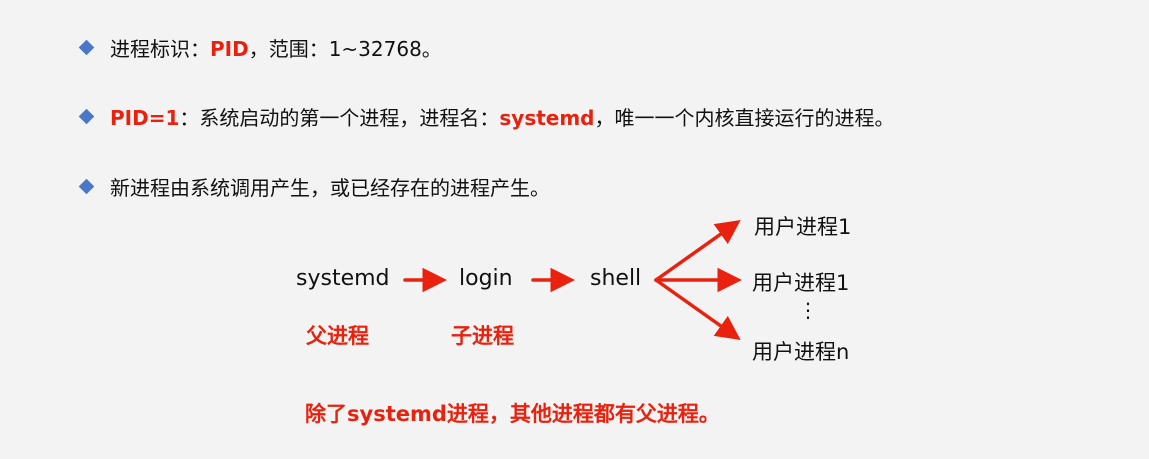  I want to click on node-user-process-2: 用户进程1, so click(801, 283).